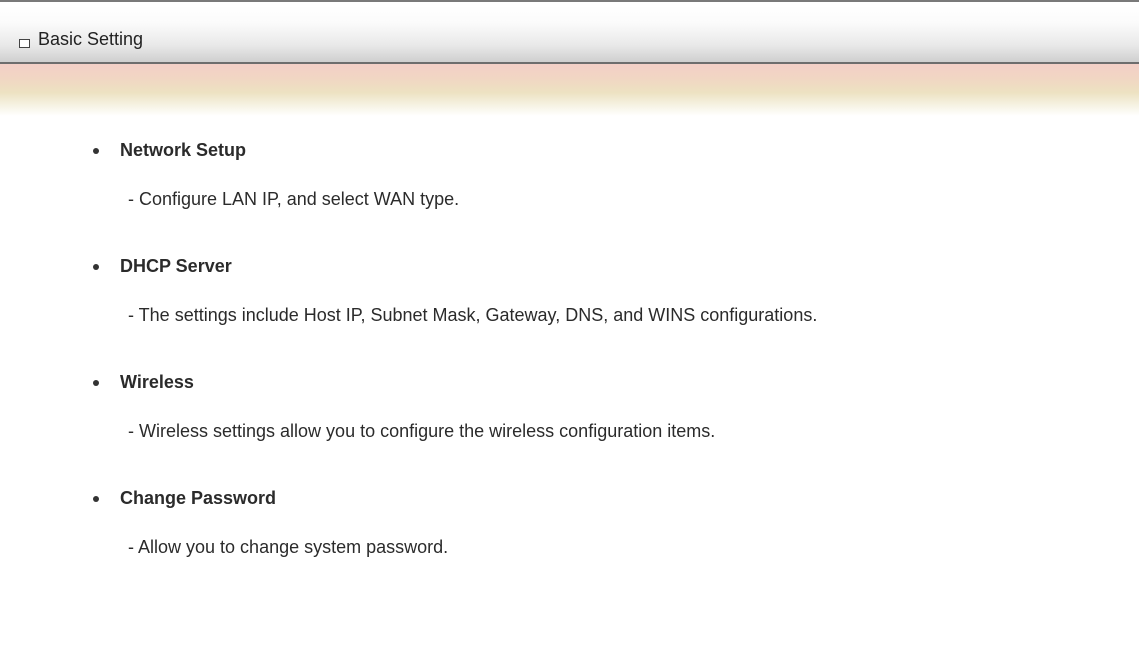  Describe the element at coordinates (294, 199) in the screenshot. I see `item-description: - Configure LAN IP, and select WAN type.` at that location.